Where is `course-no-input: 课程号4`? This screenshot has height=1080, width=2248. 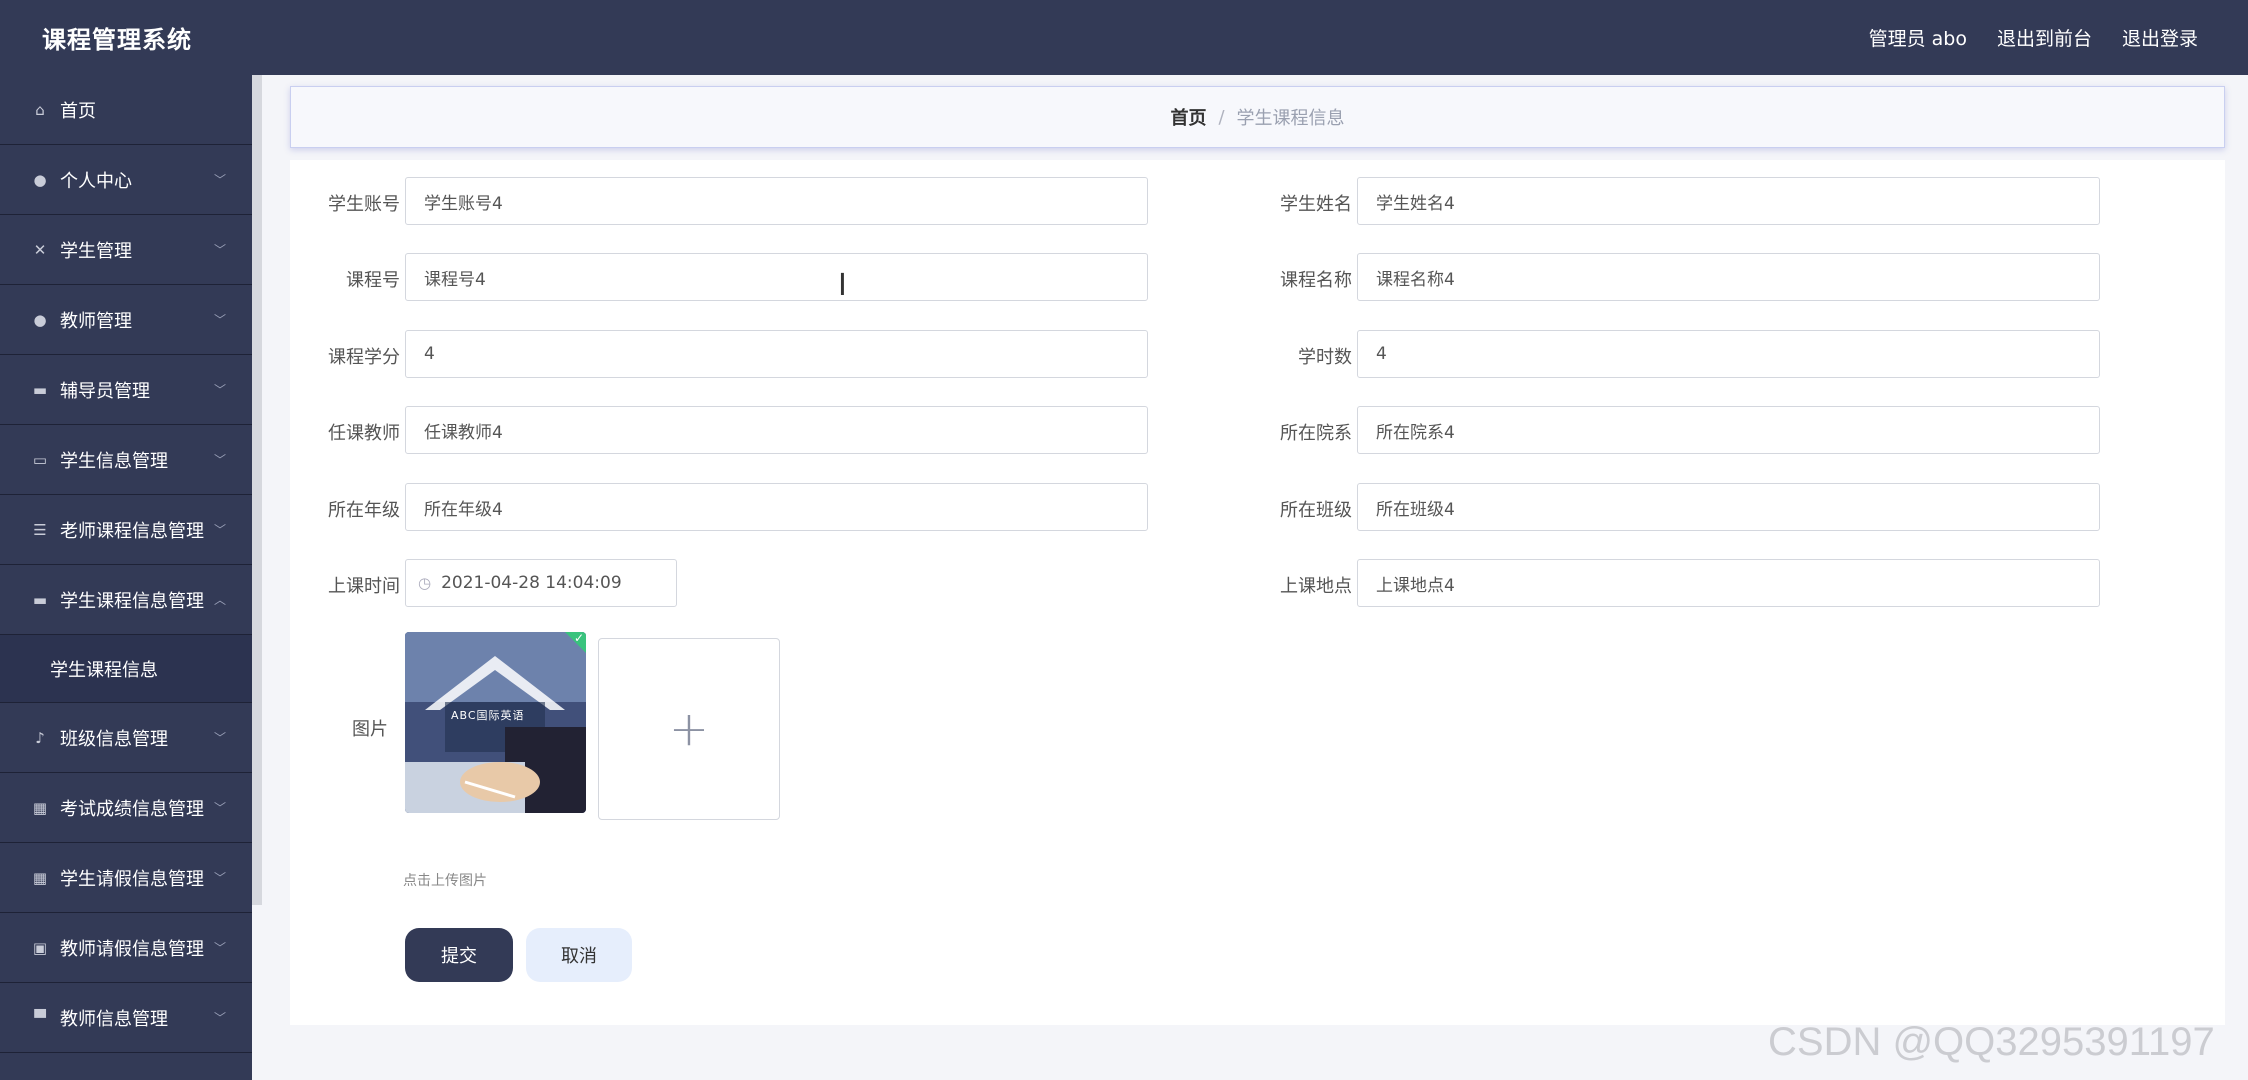 course-no-input: 课程号4 is located at coordinates (776, 277).